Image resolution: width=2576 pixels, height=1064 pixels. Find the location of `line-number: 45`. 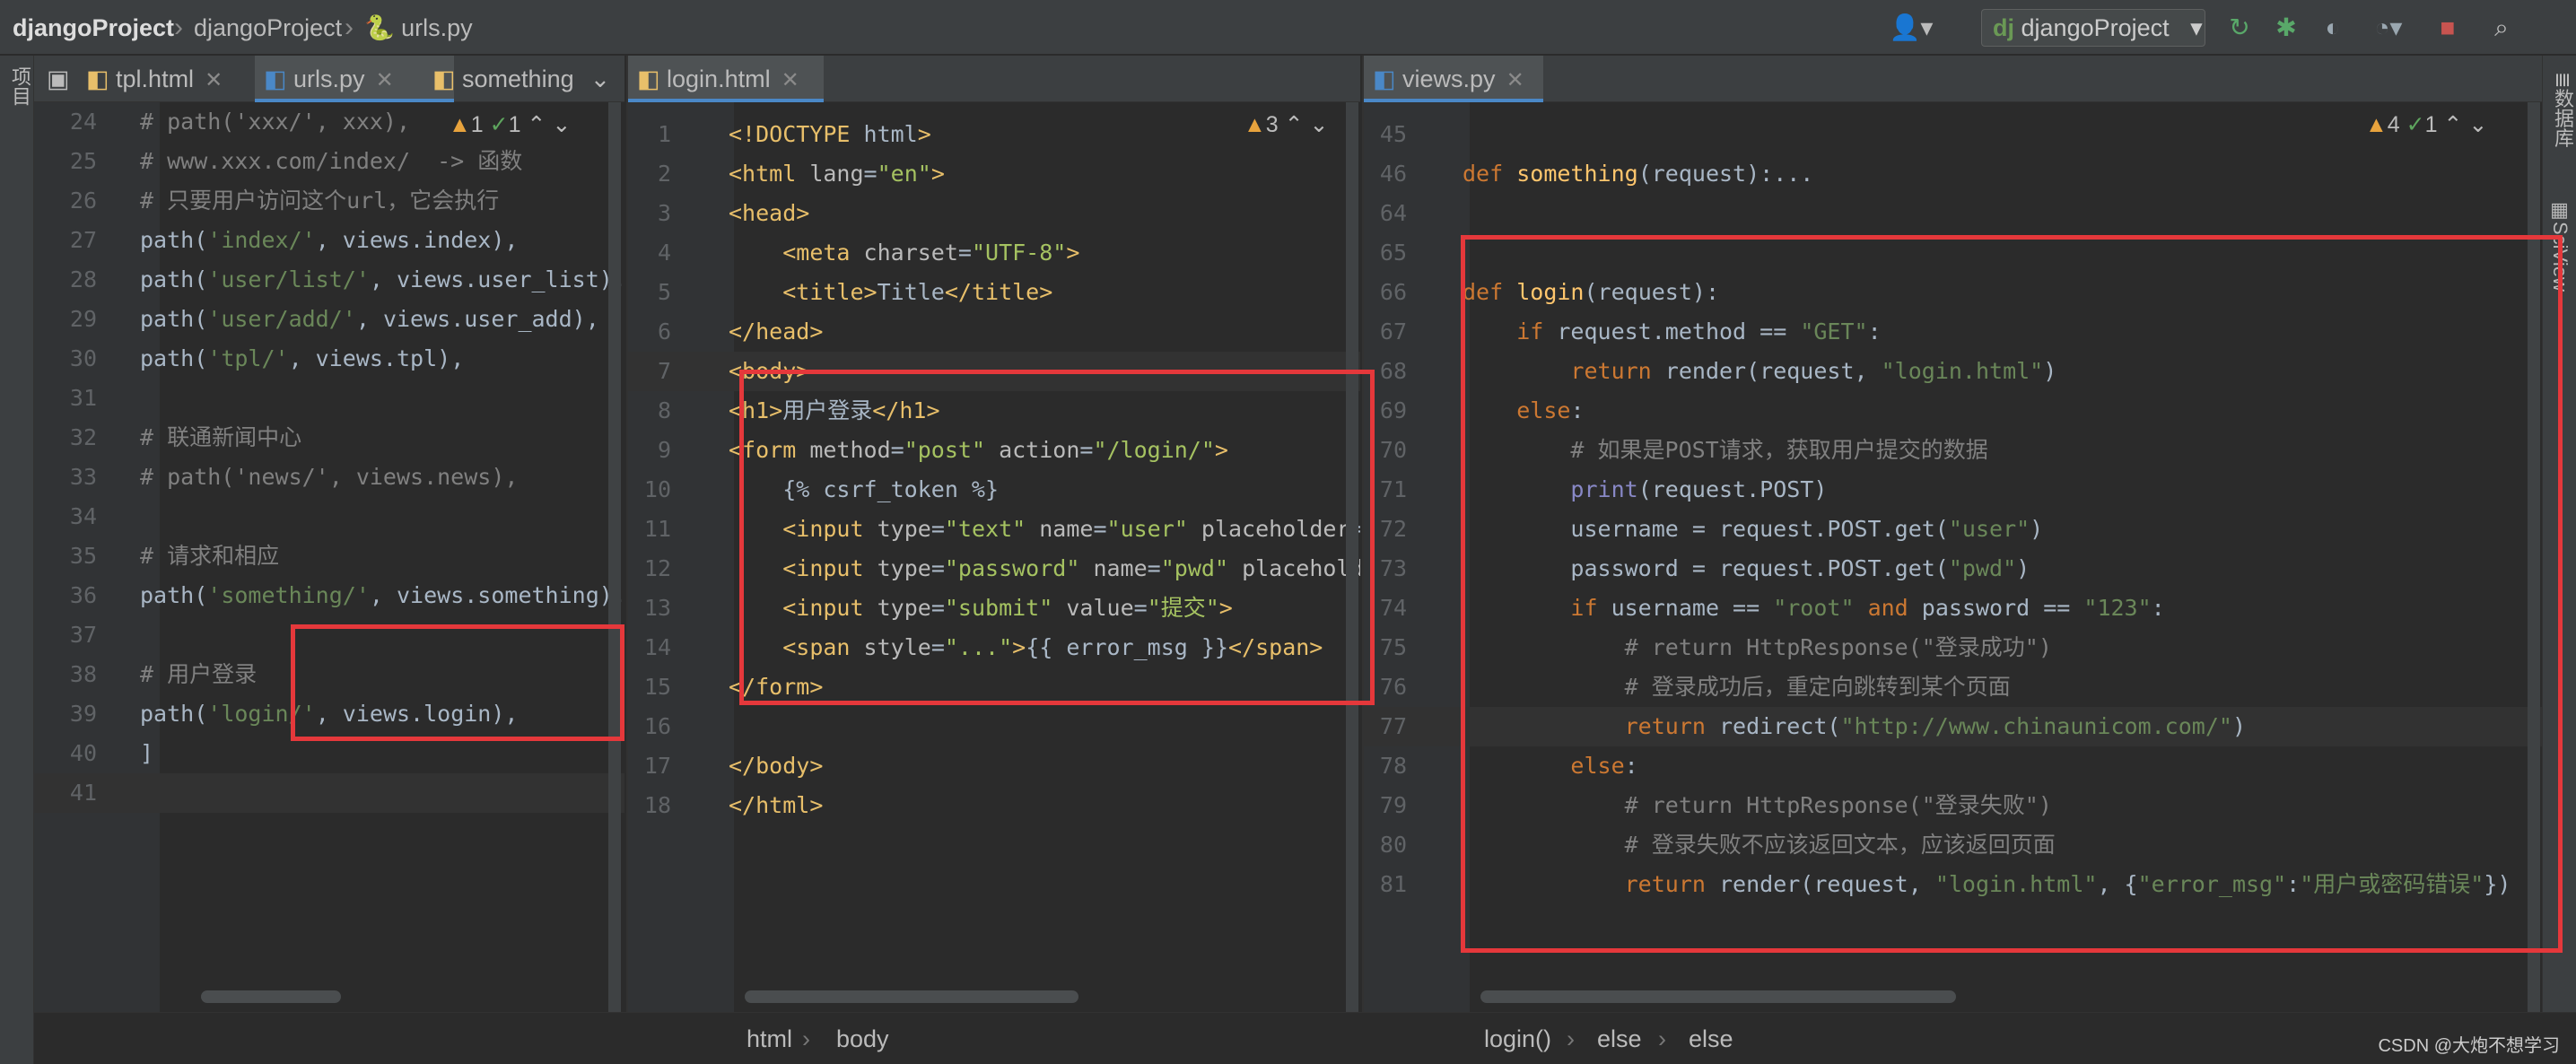

line-number: 45 is located at coordinates (1385, 134).